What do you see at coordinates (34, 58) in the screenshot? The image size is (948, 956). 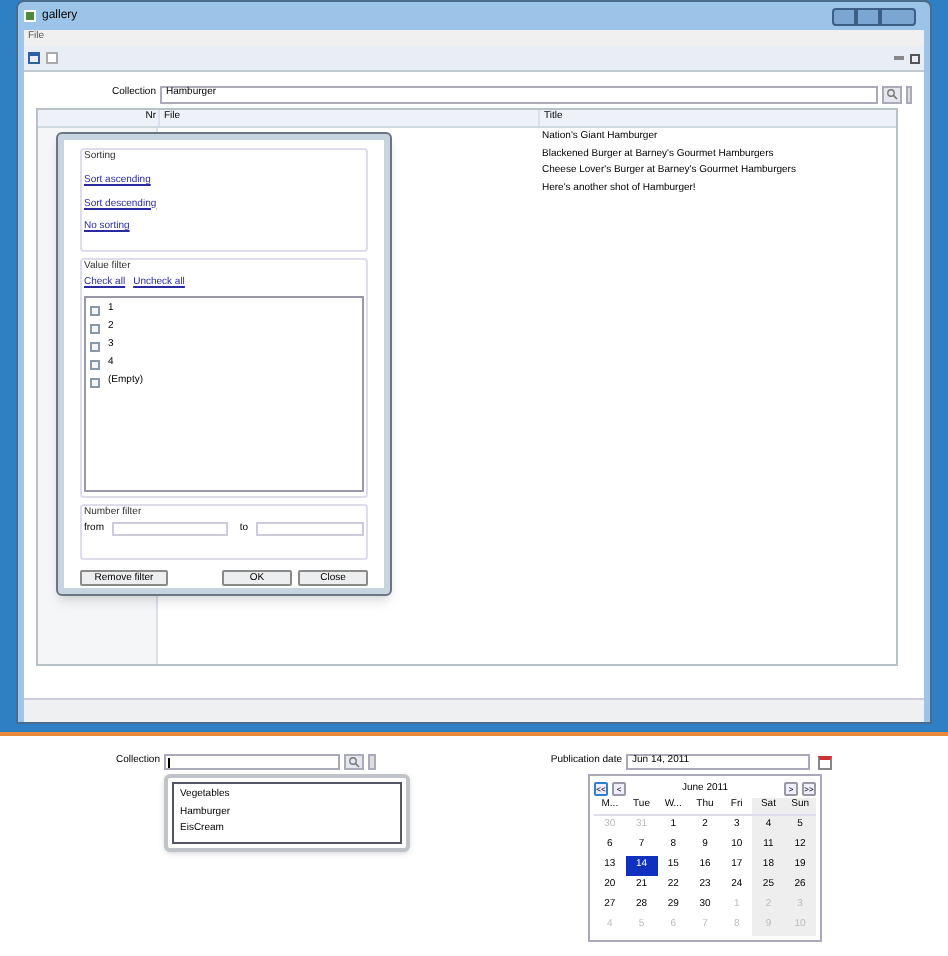 I see `window-icon` at bounding box center [34, 58].